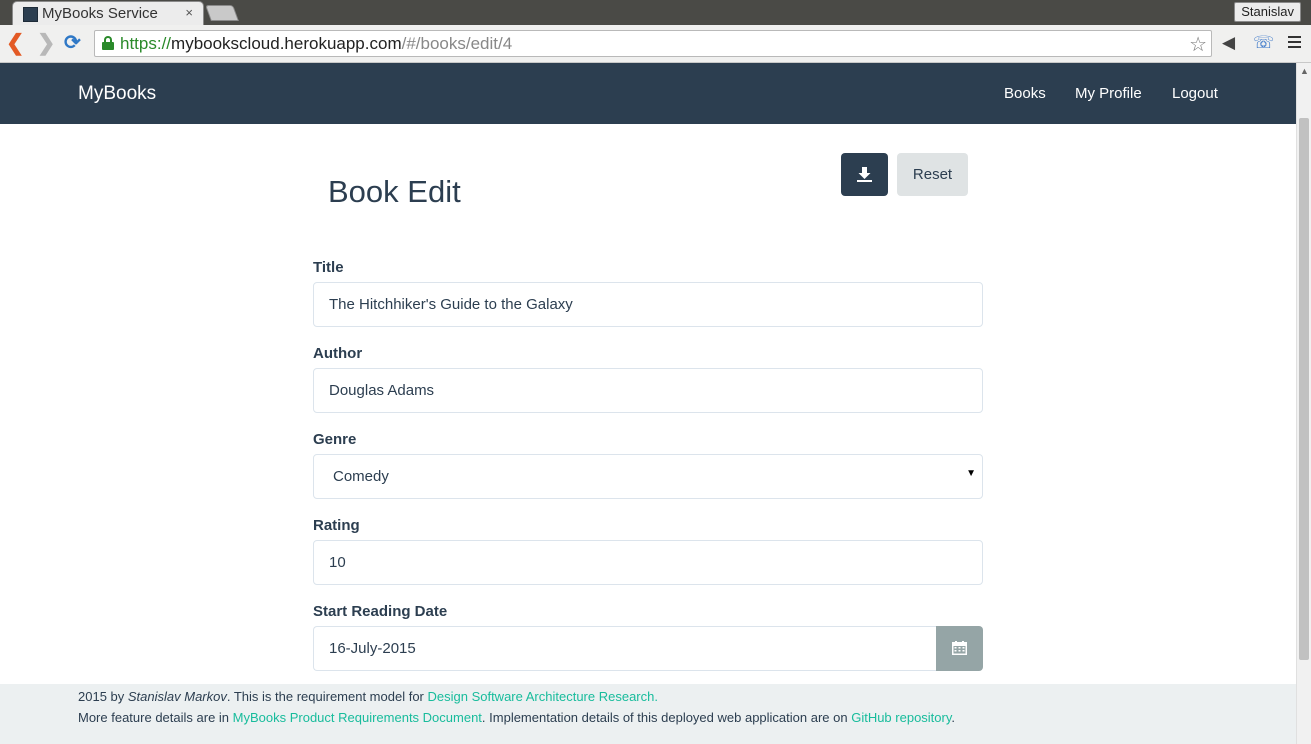 Image resolution: width=1311 pixels, height=744 pixels. What do you see at coordinates (457, 43) in the screenshot?
I see `url-path: /#/books/edit/4` at bounding box center [457, 43].